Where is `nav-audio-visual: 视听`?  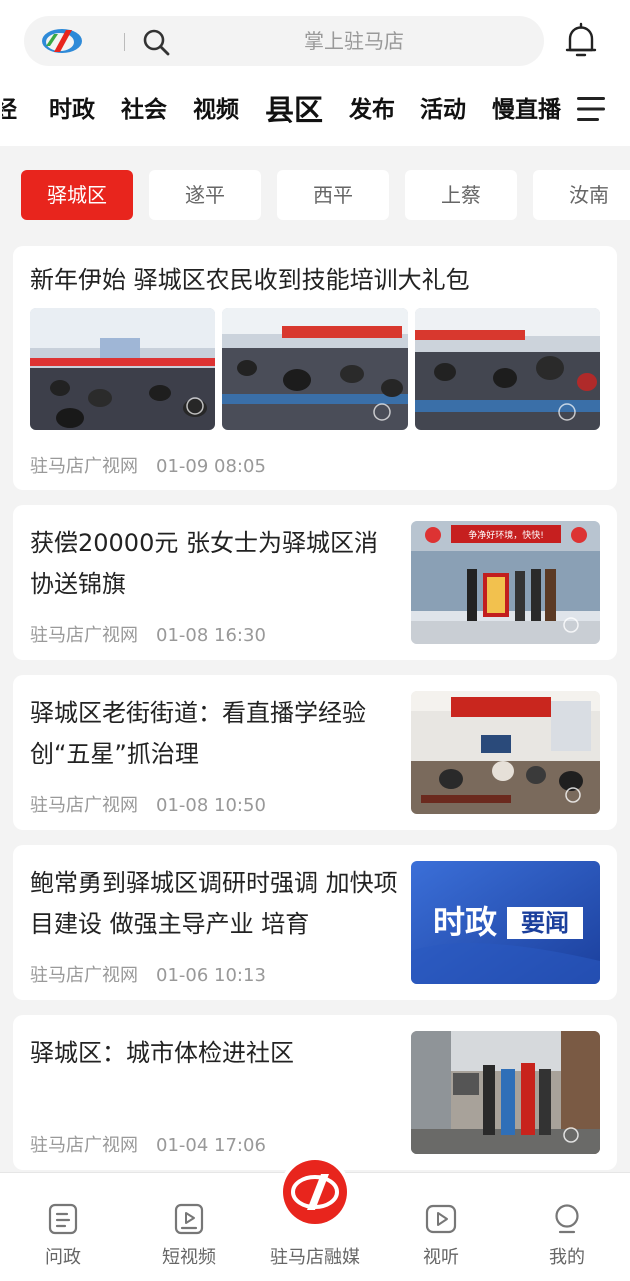 nav-audio-visual: 视听 is located at coordinates (441, 1227).